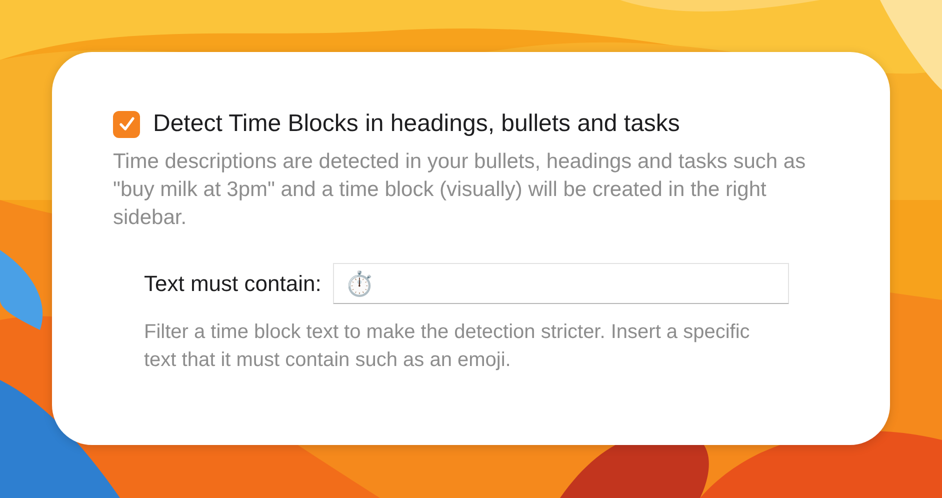 The image size is (942, 498). What do you see at coordinates (460, 190) in the screenshot?
I see `option-description: Time descriptions are detected in your bullets, headings and tasks such as "buy milk at 3pm" and a time block (visually) will be created in the right sidebar.` at bounding box center [460, 190].